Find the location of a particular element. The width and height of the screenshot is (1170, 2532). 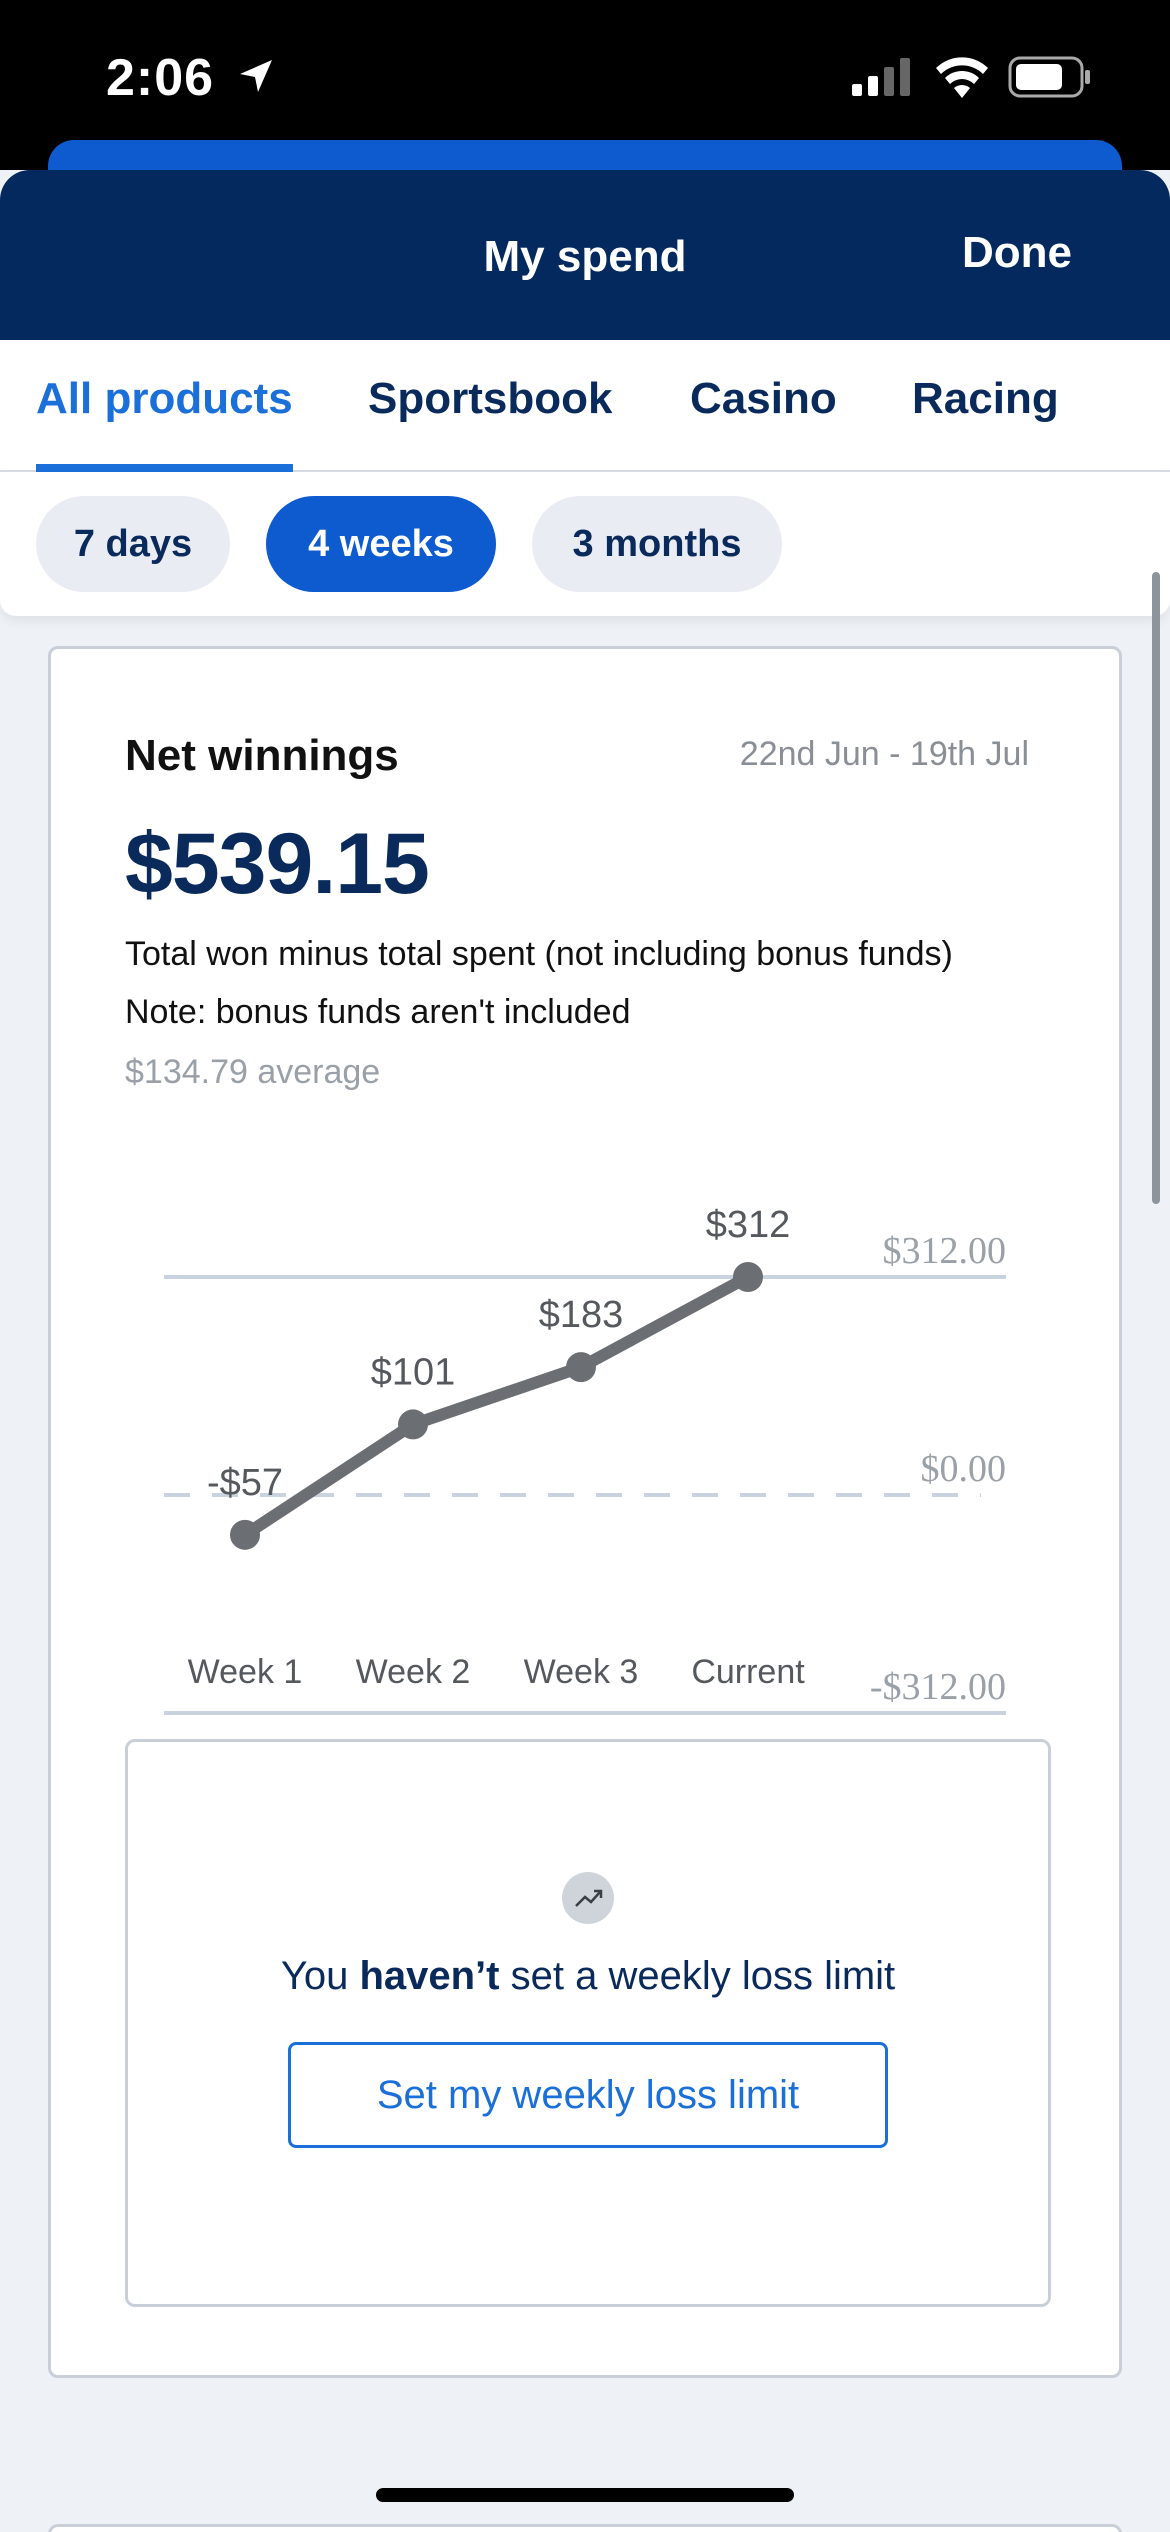

modal-header: My spend Done is located at coordinates (585, 255).